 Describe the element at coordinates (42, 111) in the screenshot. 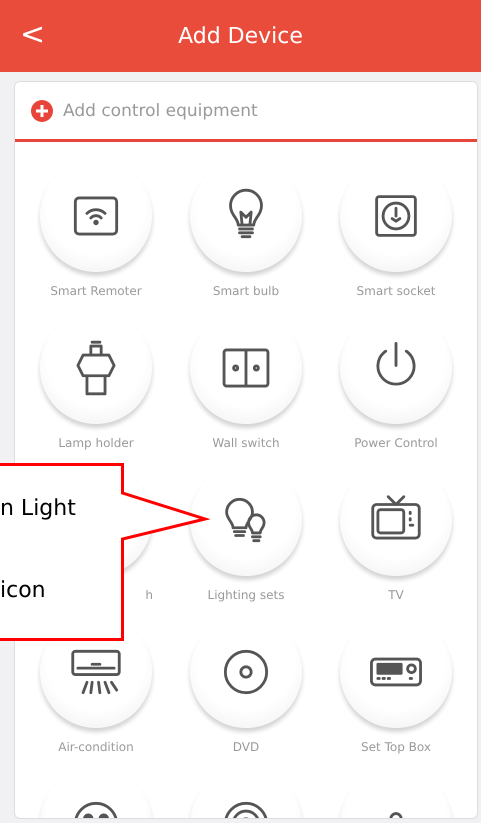

I see `plus-icon` at that location.